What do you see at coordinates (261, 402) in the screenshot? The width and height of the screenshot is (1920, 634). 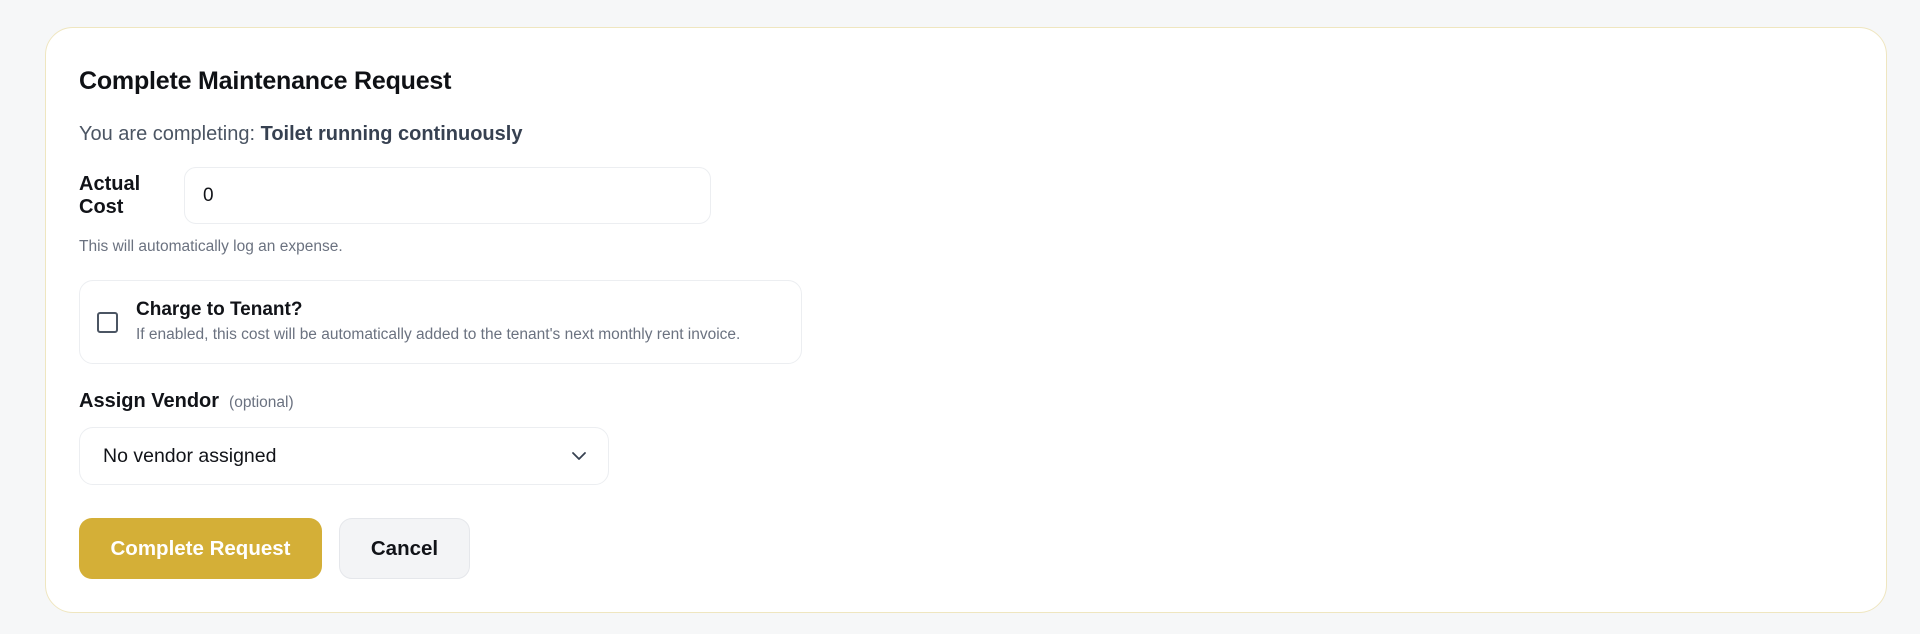 I see `optional-tag: (optional)` at bounding box center [261, 402].